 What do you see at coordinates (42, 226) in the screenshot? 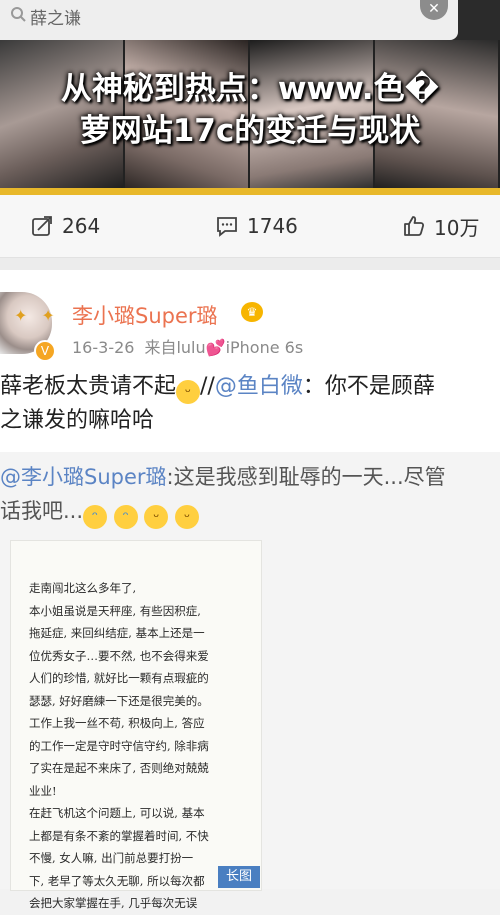
I see `repost-icon` at bounding box center [42, 226].